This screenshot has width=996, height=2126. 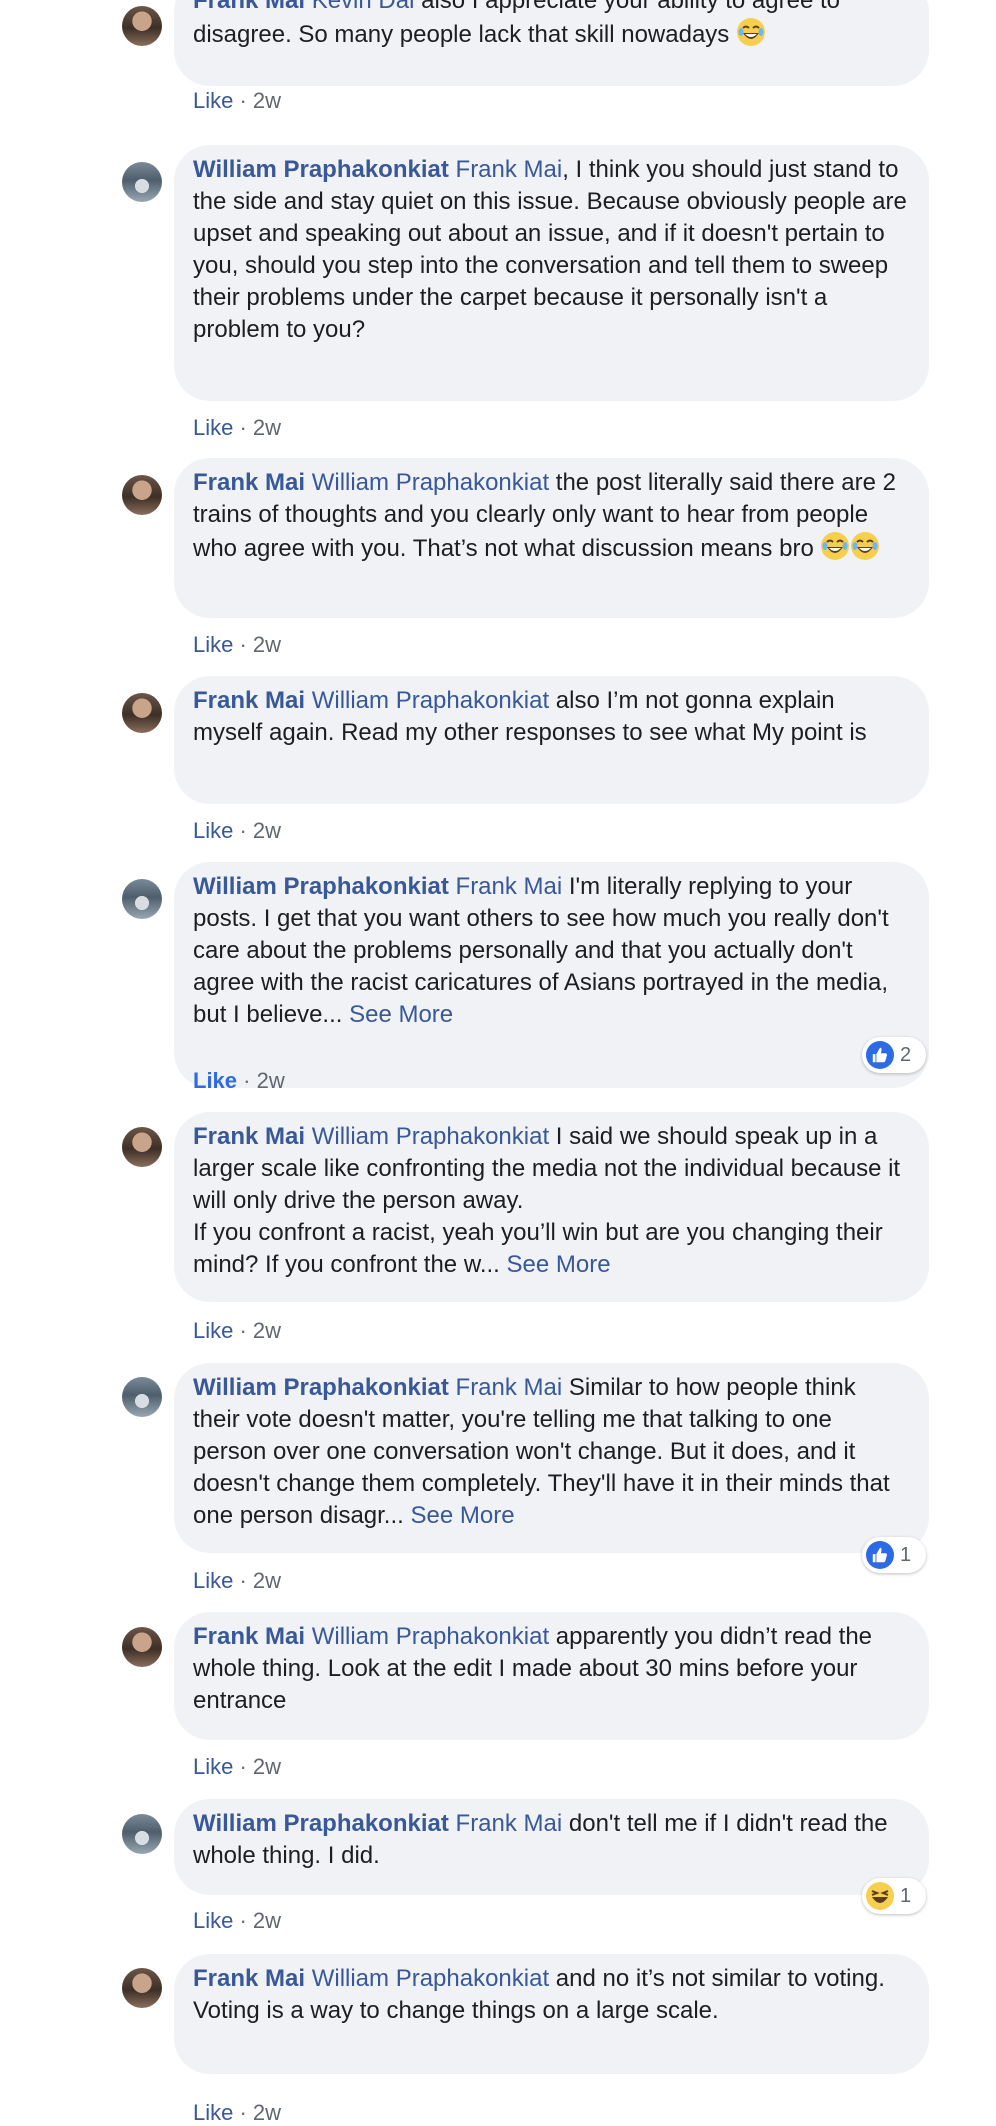 I want to click on reaction-summary: 2, so click(x=894, y=1055).